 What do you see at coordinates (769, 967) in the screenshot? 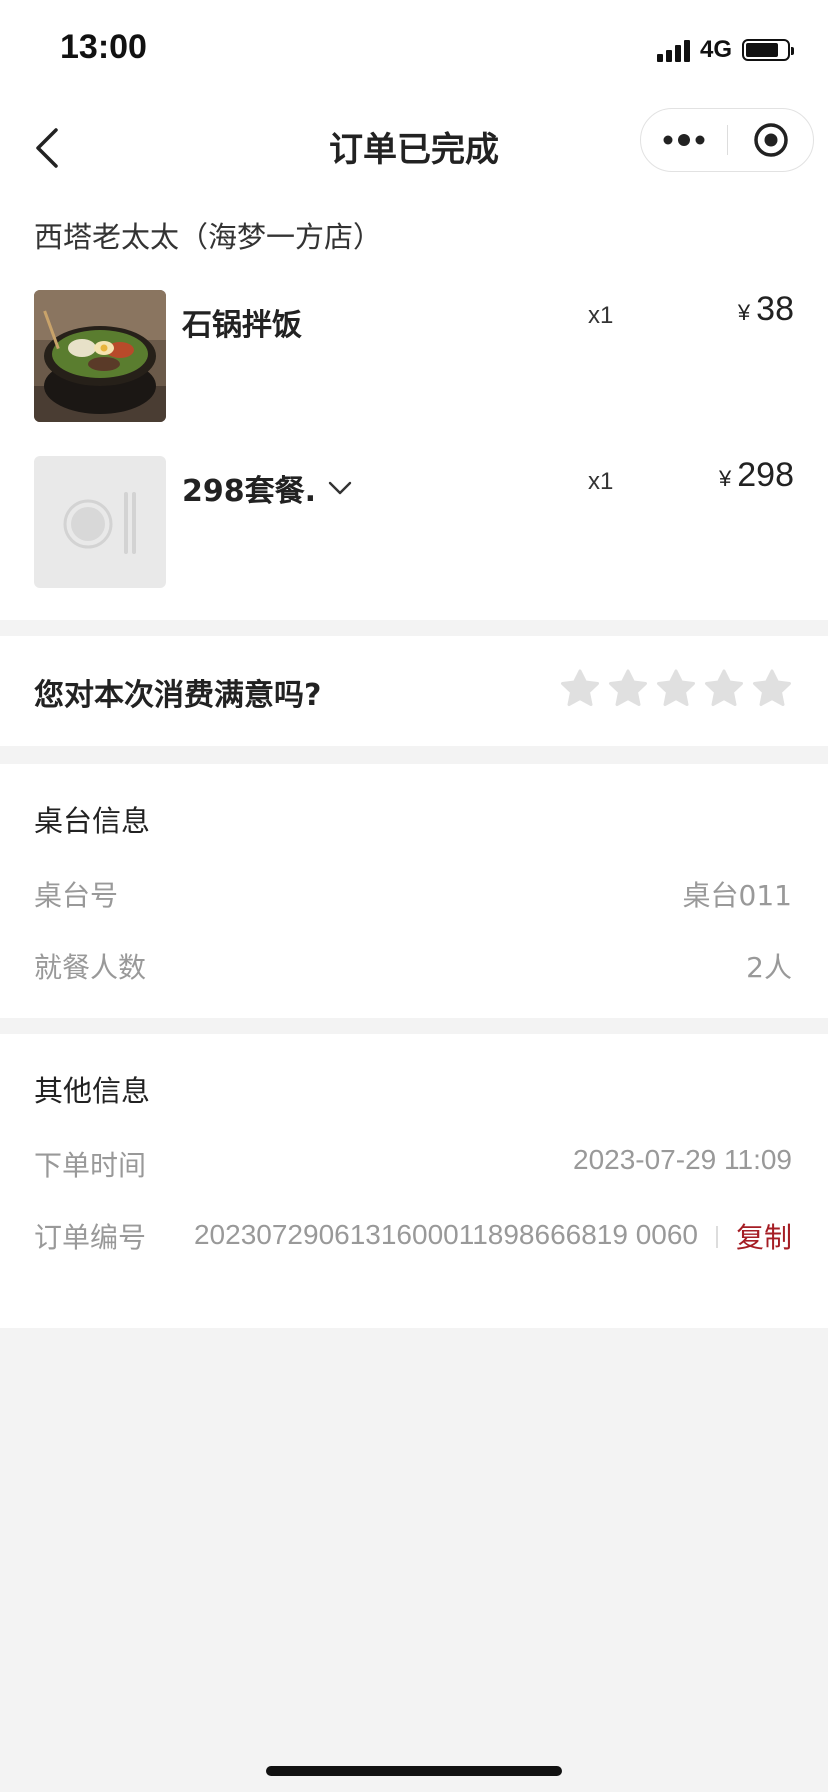
I see `diners-value: 2人` at bounding box center [769, 967].